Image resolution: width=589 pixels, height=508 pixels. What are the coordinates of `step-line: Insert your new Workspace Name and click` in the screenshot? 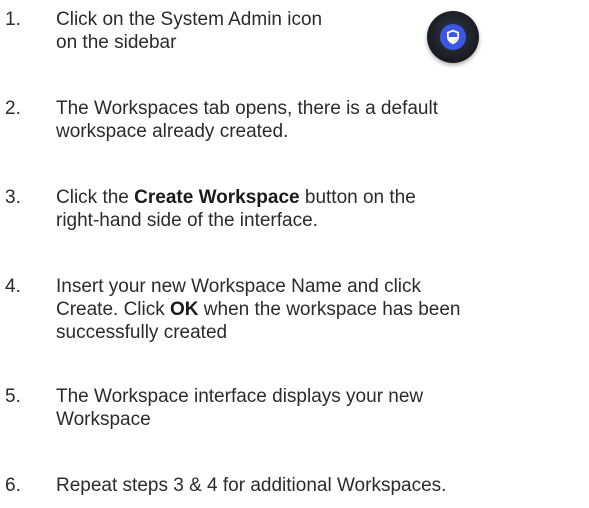 It's located at (239, 286).